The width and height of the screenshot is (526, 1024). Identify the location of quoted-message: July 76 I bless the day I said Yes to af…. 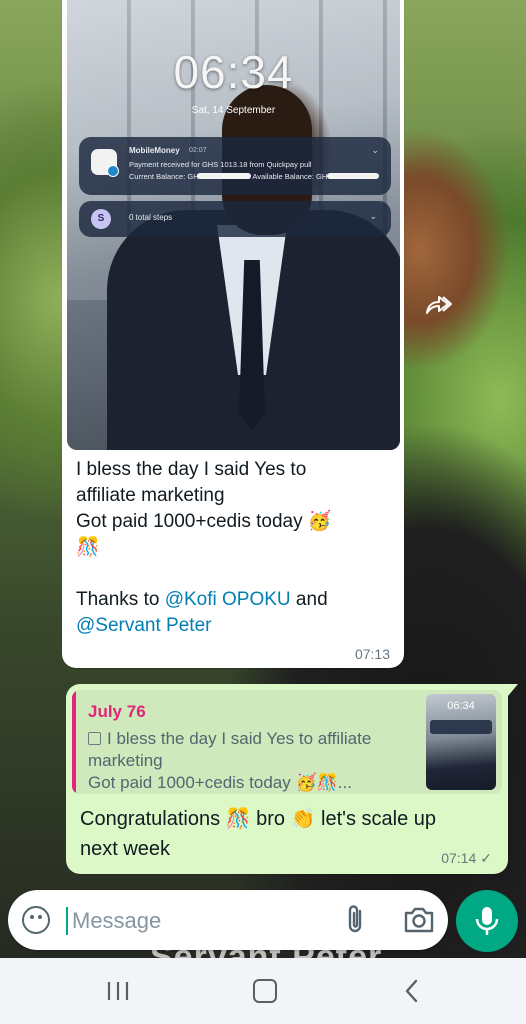
(287, 742).